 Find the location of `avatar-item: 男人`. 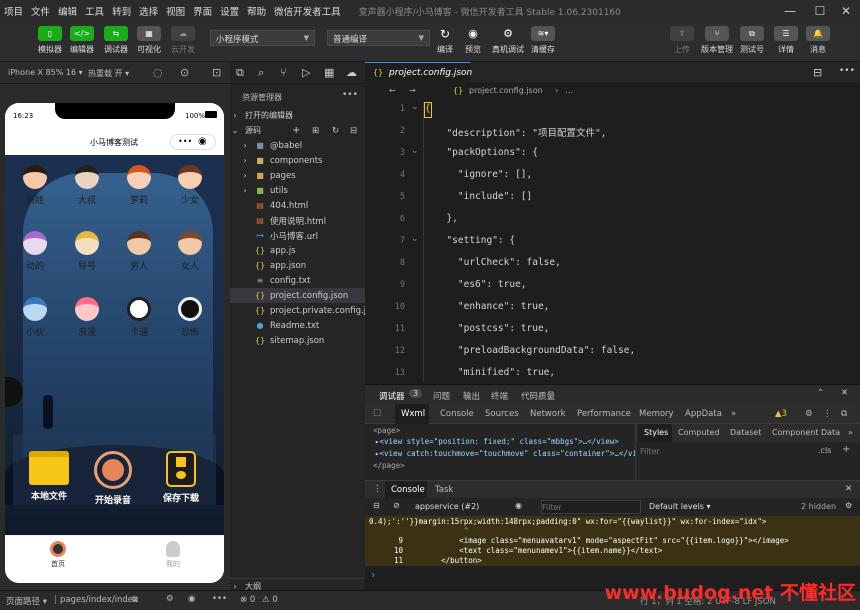

avatar-item: 男人 is located at coordinates (139, 251).